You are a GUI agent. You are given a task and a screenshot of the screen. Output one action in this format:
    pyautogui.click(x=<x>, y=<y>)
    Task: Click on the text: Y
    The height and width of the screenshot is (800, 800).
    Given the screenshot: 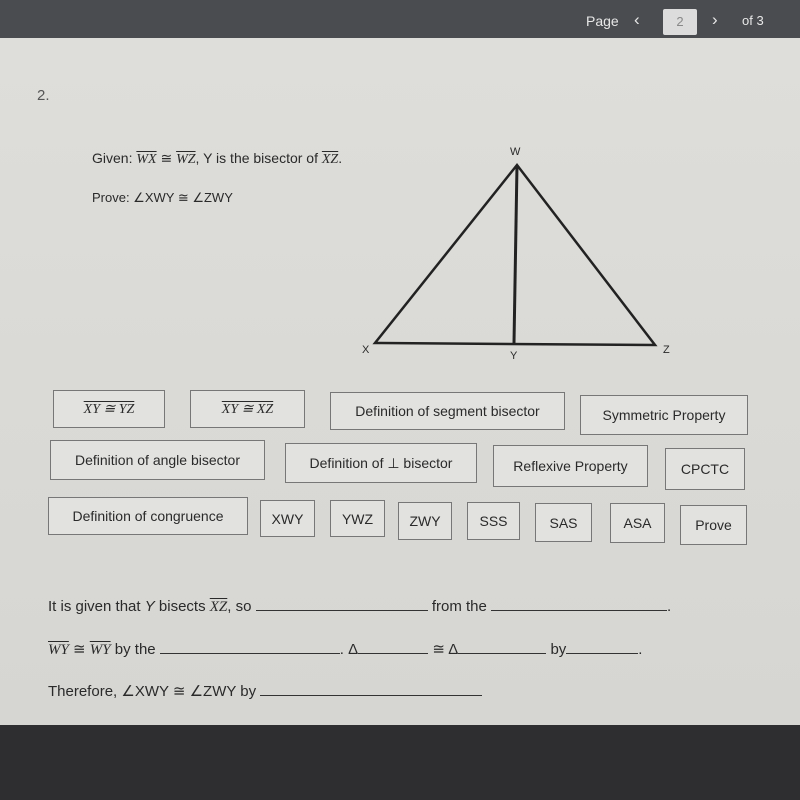 What is the action you would take?
    pyautogui.click(x=149, y=606)
    